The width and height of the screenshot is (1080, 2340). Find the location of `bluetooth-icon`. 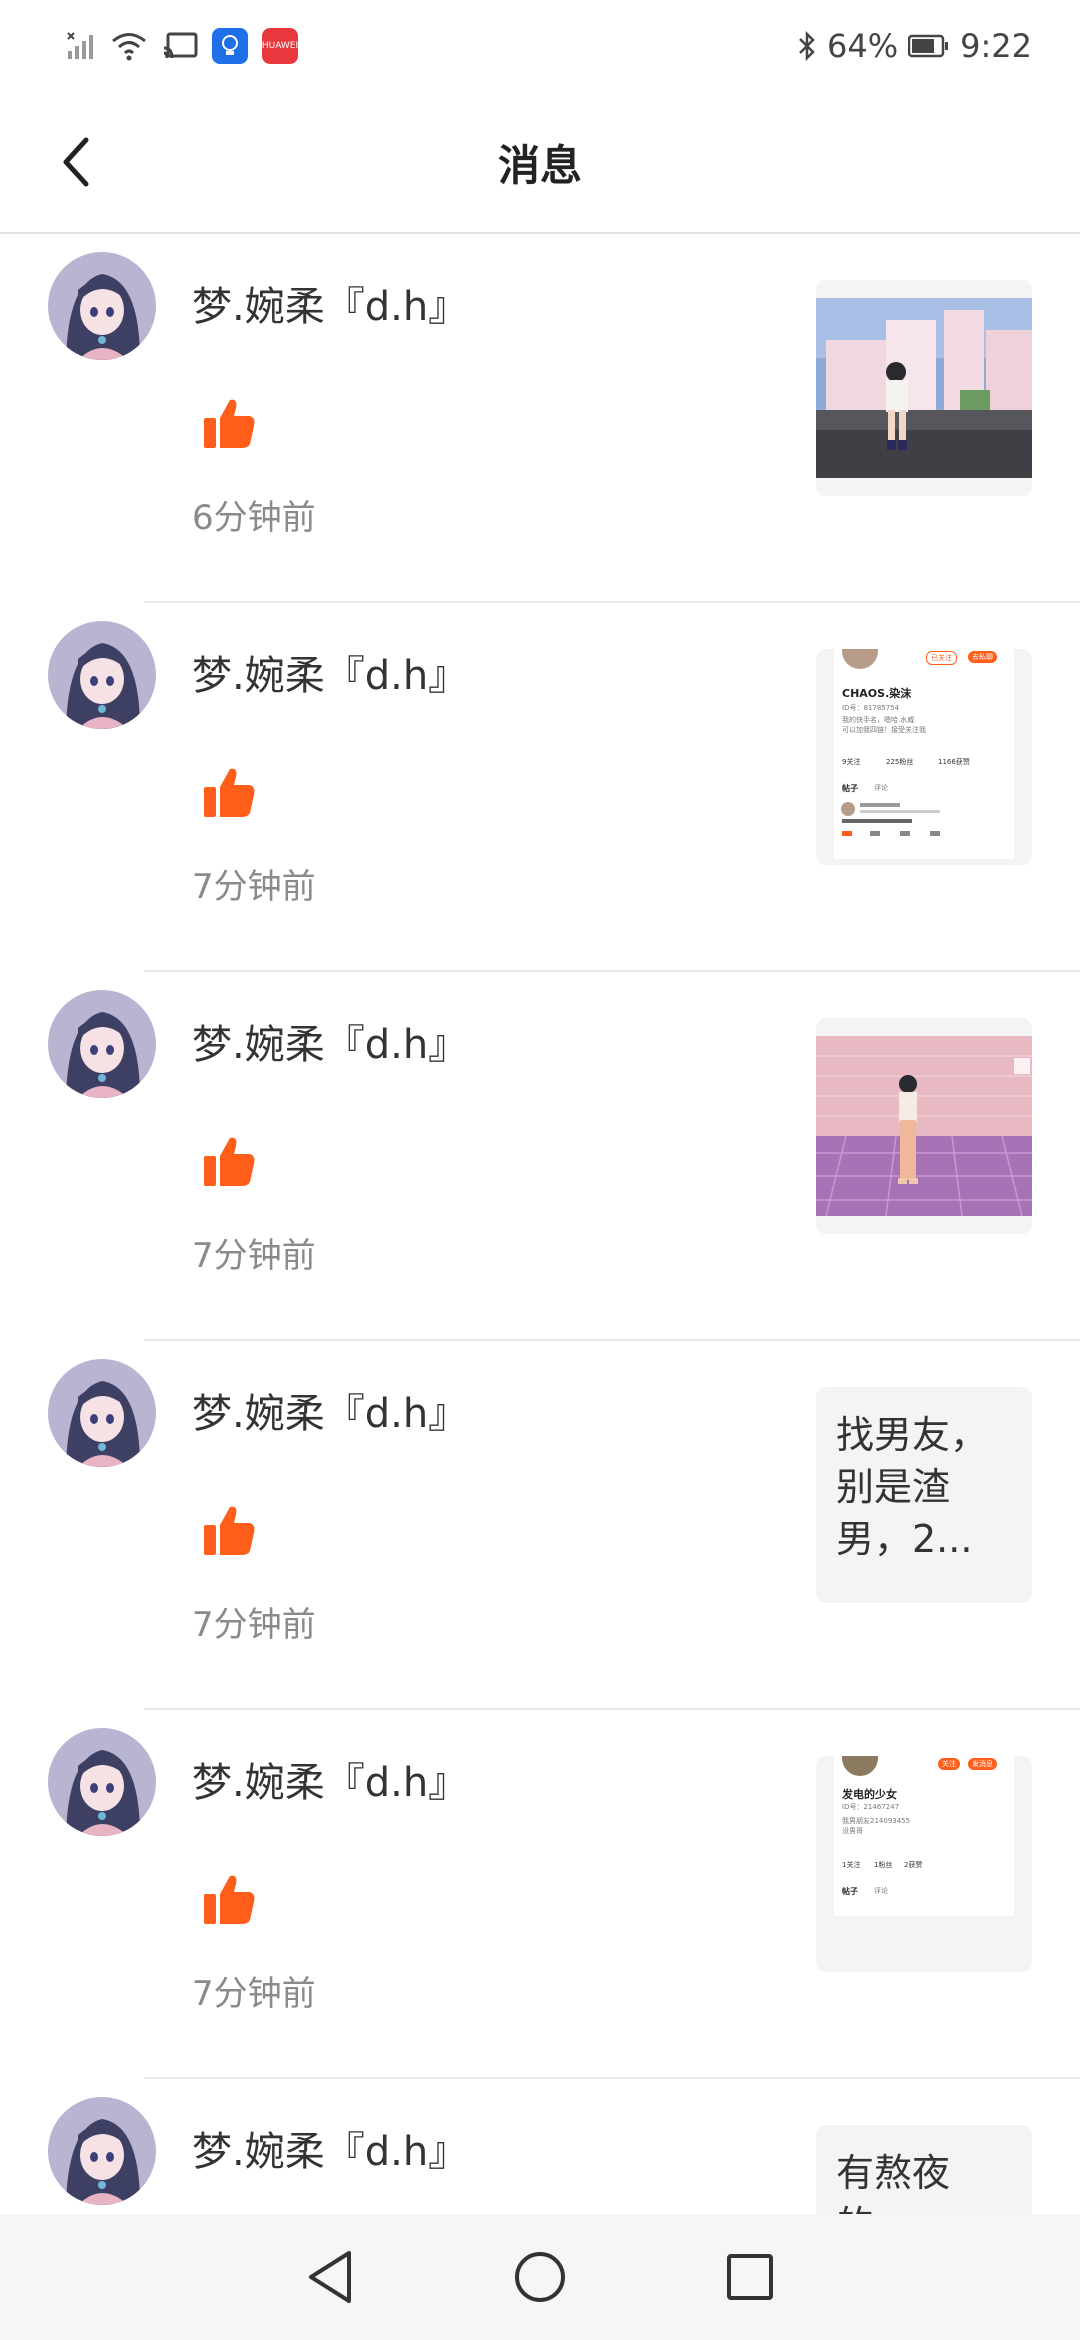

bluetooth-icon is located at coordinates (807, 46).